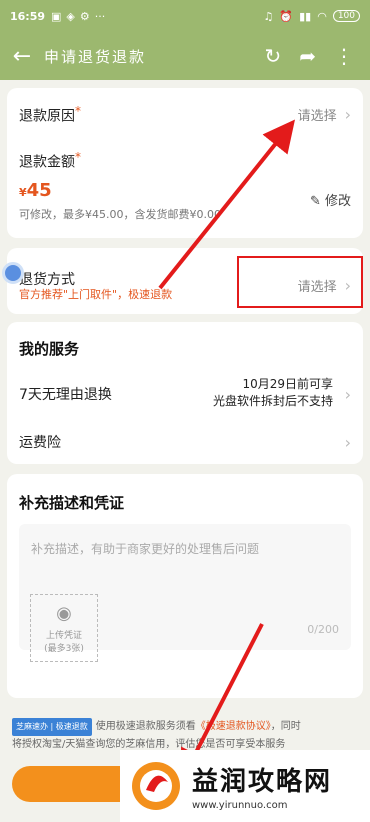 Image resolution: width=370 pixels, height=822 pixels. Describe the element at coordinates (95, 56) in the screenshot. I see `page-title: 申请退货退款` at that location.